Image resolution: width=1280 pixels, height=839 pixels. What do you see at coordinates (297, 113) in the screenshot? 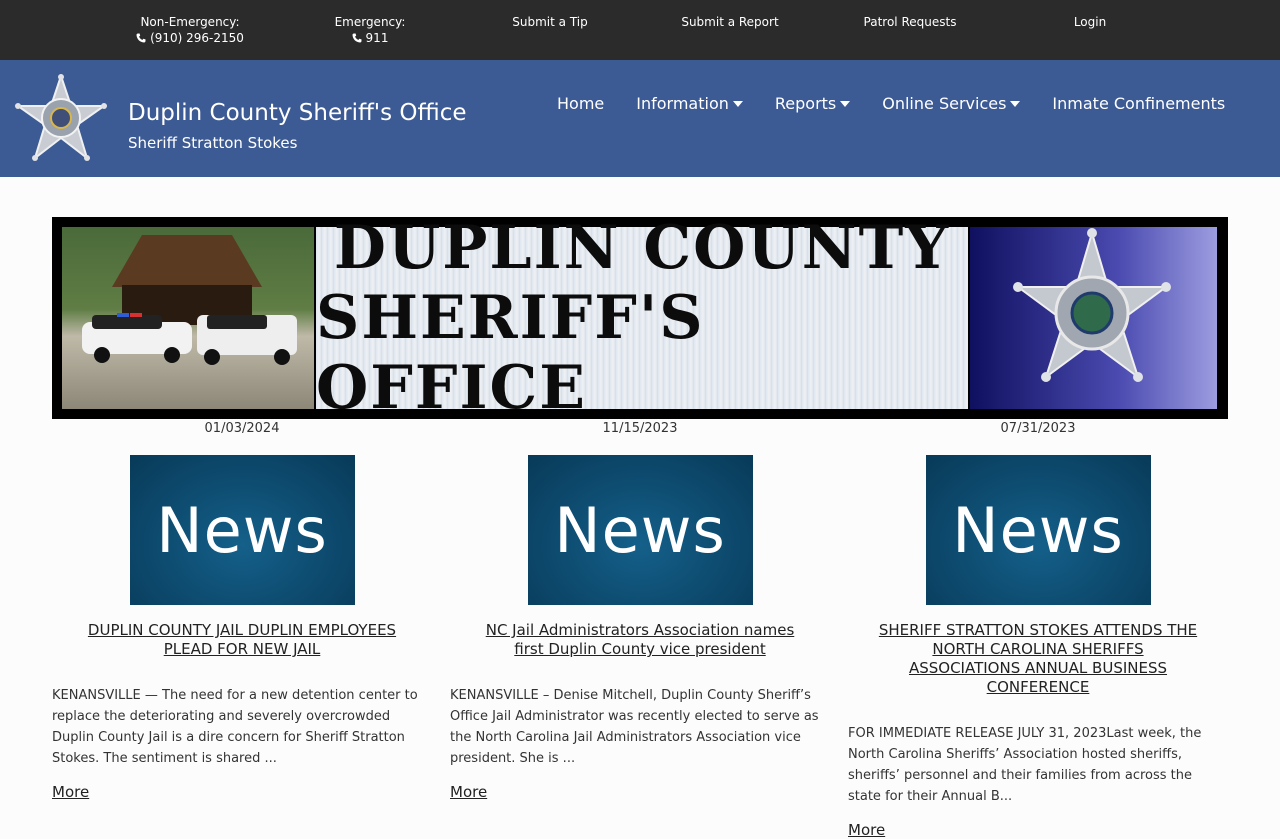
I see `site-title: Duplin County Sheriff's Office` at bounding box center [297, 113].